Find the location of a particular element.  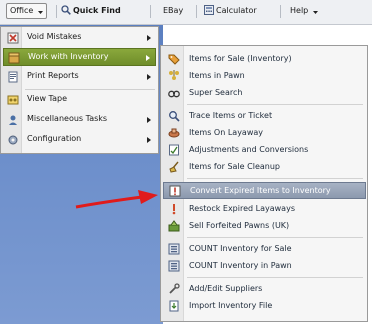

menu-item-print-reports: Print Reports is located at coordinates (79, 77).